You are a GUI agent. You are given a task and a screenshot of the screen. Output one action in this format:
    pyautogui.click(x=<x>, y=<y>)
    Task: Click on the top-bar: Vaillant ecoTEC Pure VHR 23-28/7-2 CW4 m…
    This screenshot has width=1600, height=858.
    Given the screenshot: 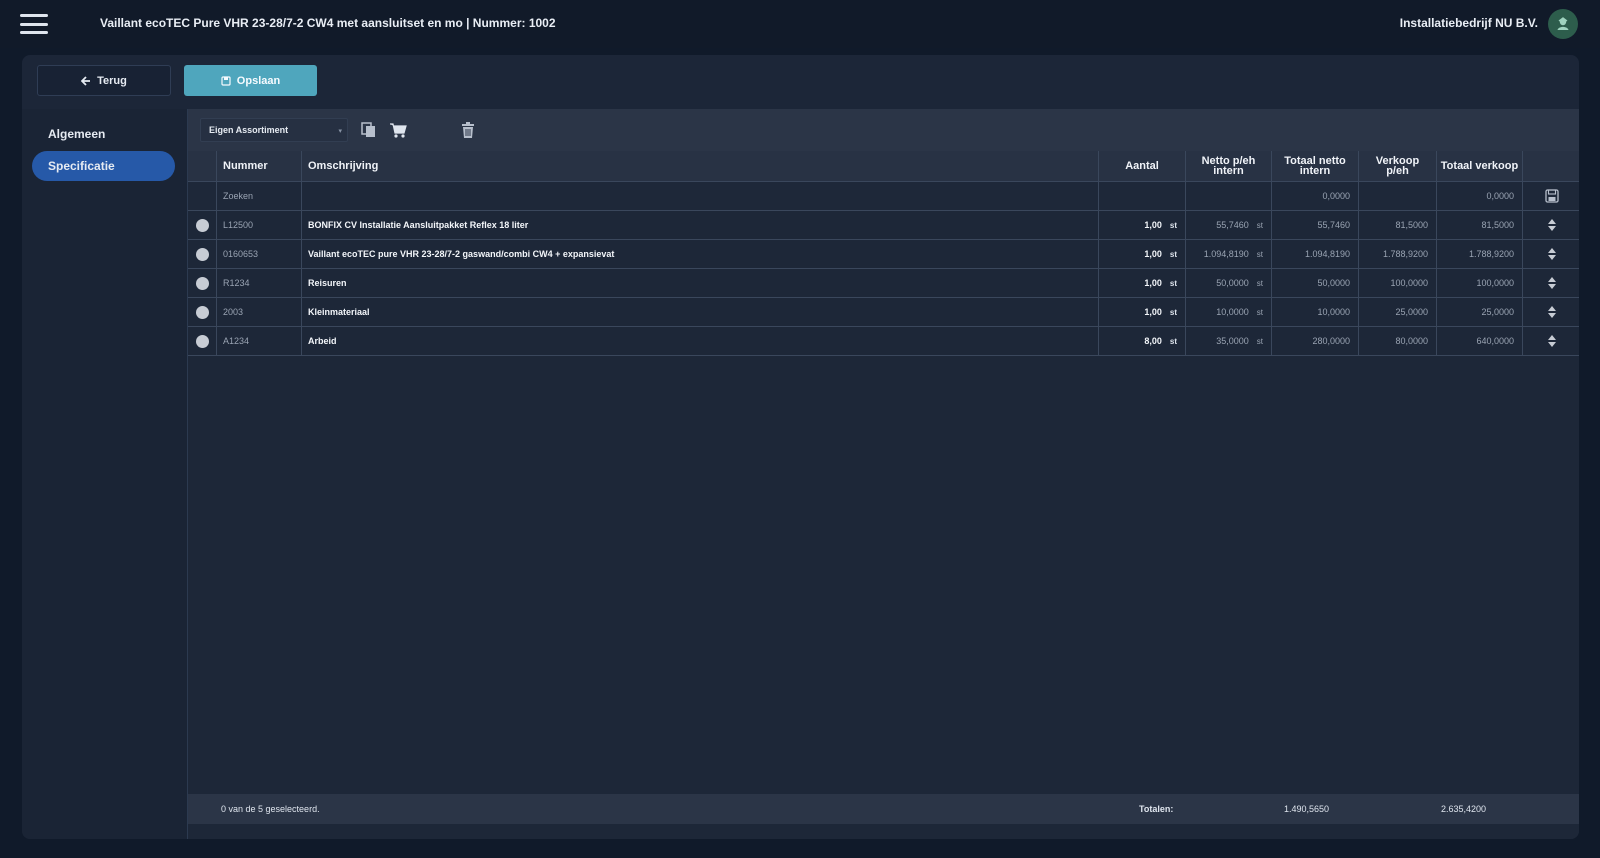 What is the action you would take?
    pyautogui.click(x=800, y=24)
    